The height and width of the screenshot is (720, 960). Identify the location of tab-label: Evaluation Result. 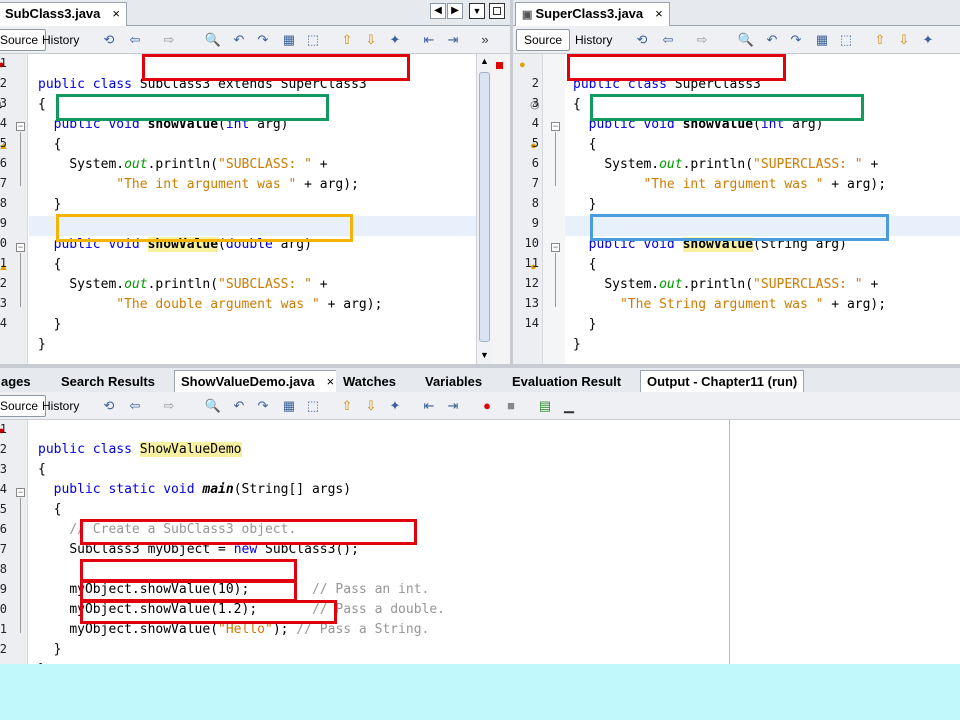
(567, 381).